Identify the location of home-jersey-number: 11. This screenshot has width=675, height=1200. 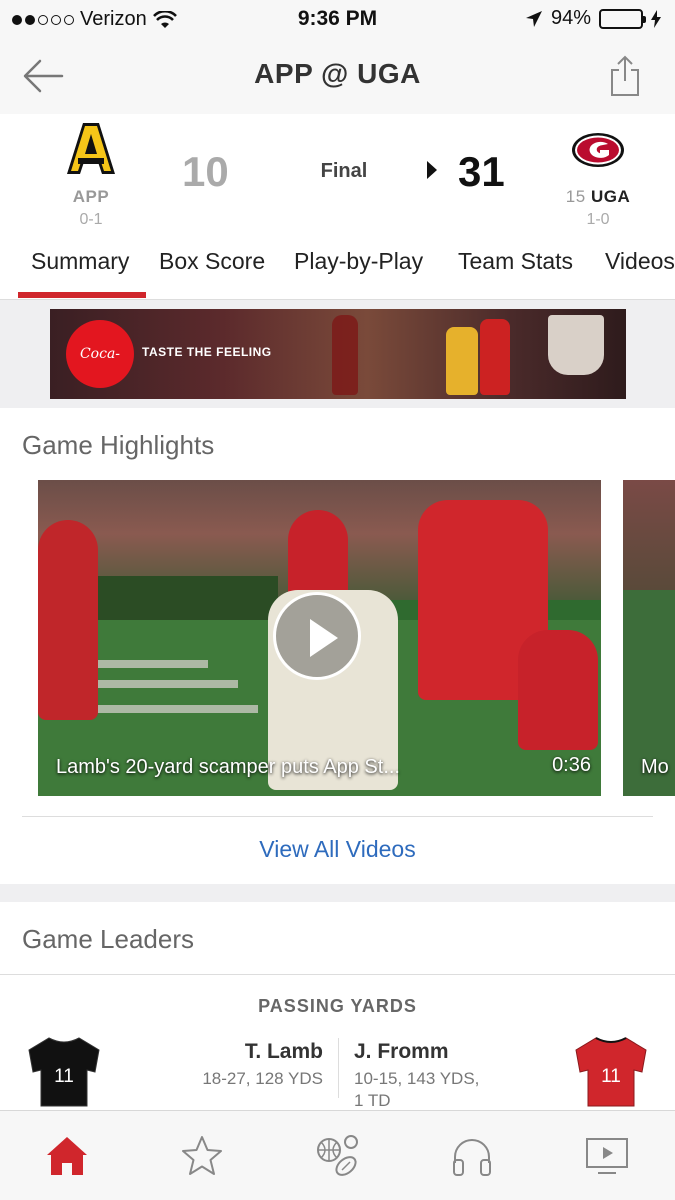
(611, 1076).